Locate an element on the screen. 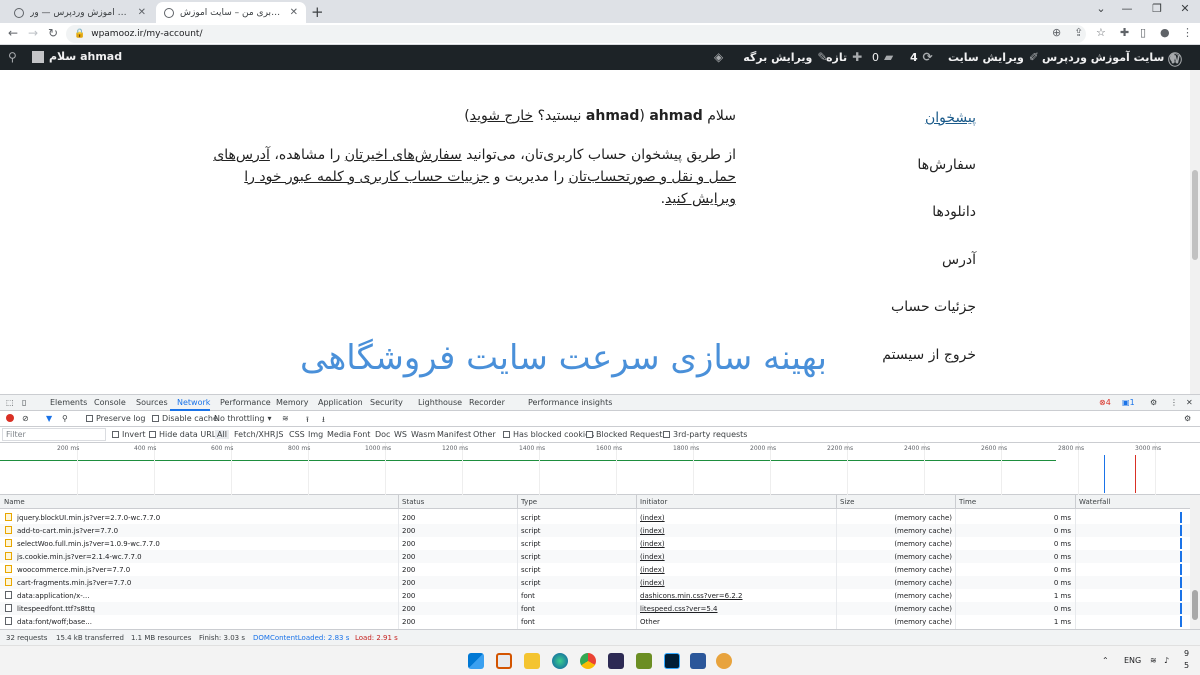  page-scrollbar-thumb is located at coordinates (1195, 215).